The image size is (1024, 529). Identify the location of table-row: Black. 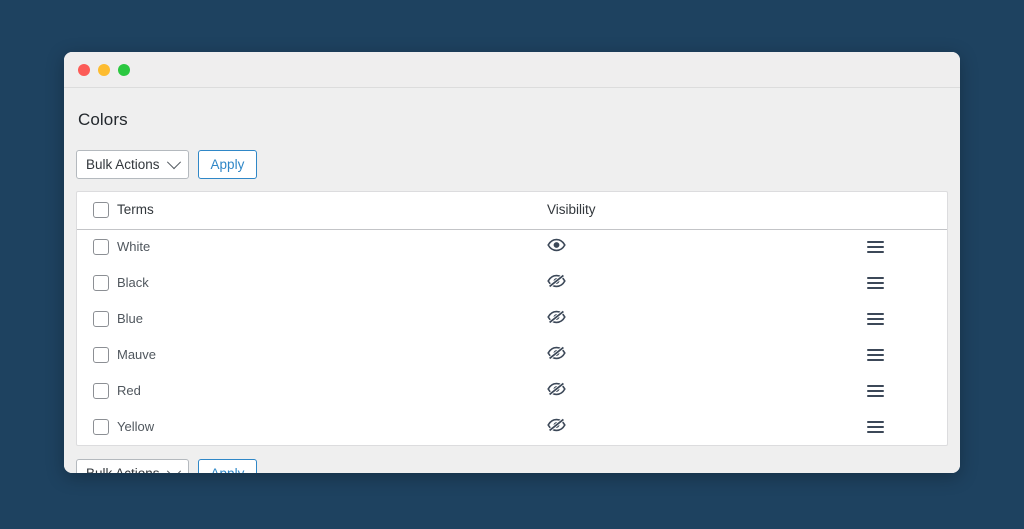
(512, 283).